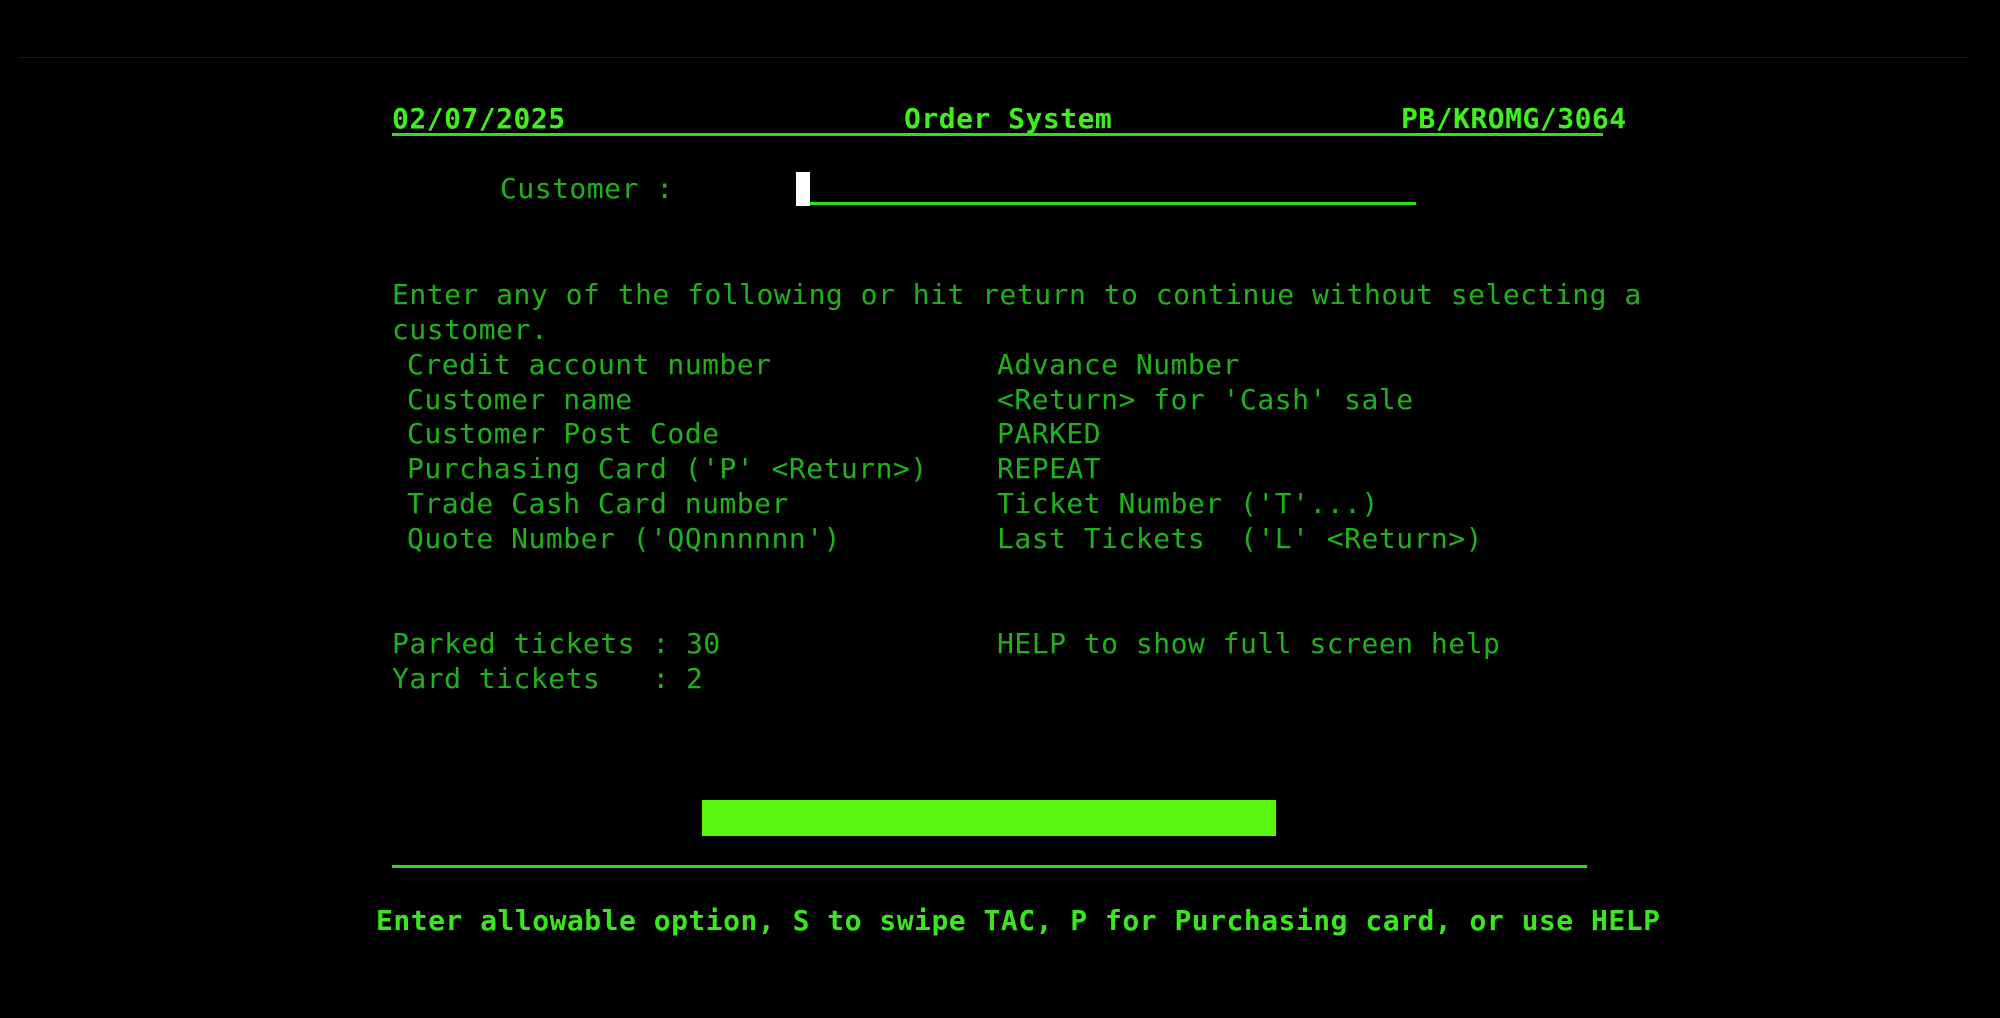 The height and width of the screenshot is (1018, 2000). Describe the element at coordinates (803, 189) in the screenshot. I see `text-cursor` at that location.